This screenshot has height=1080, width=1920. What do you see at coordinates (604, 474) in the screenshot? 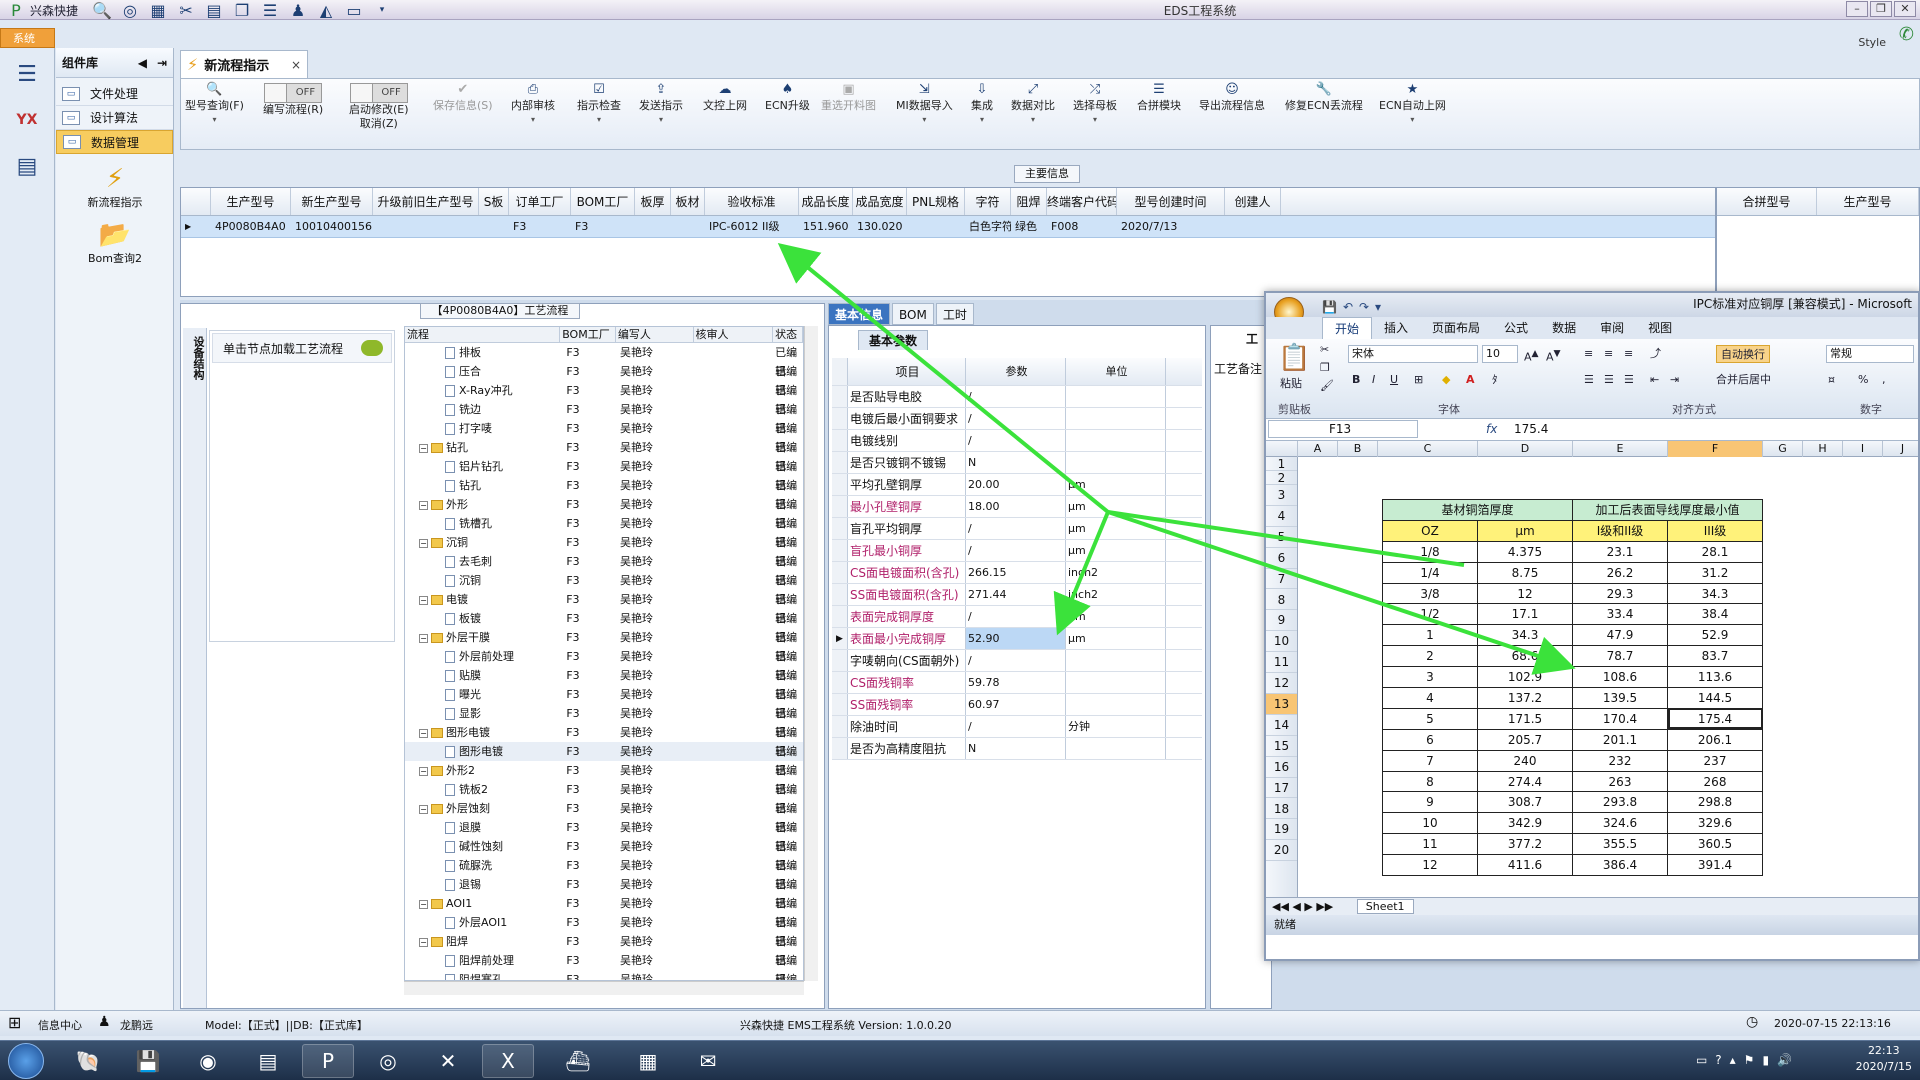
I see `tree-node: 铝片钻孔 F3 吴艳玲 已编辑` at bounding box center [604, 474].